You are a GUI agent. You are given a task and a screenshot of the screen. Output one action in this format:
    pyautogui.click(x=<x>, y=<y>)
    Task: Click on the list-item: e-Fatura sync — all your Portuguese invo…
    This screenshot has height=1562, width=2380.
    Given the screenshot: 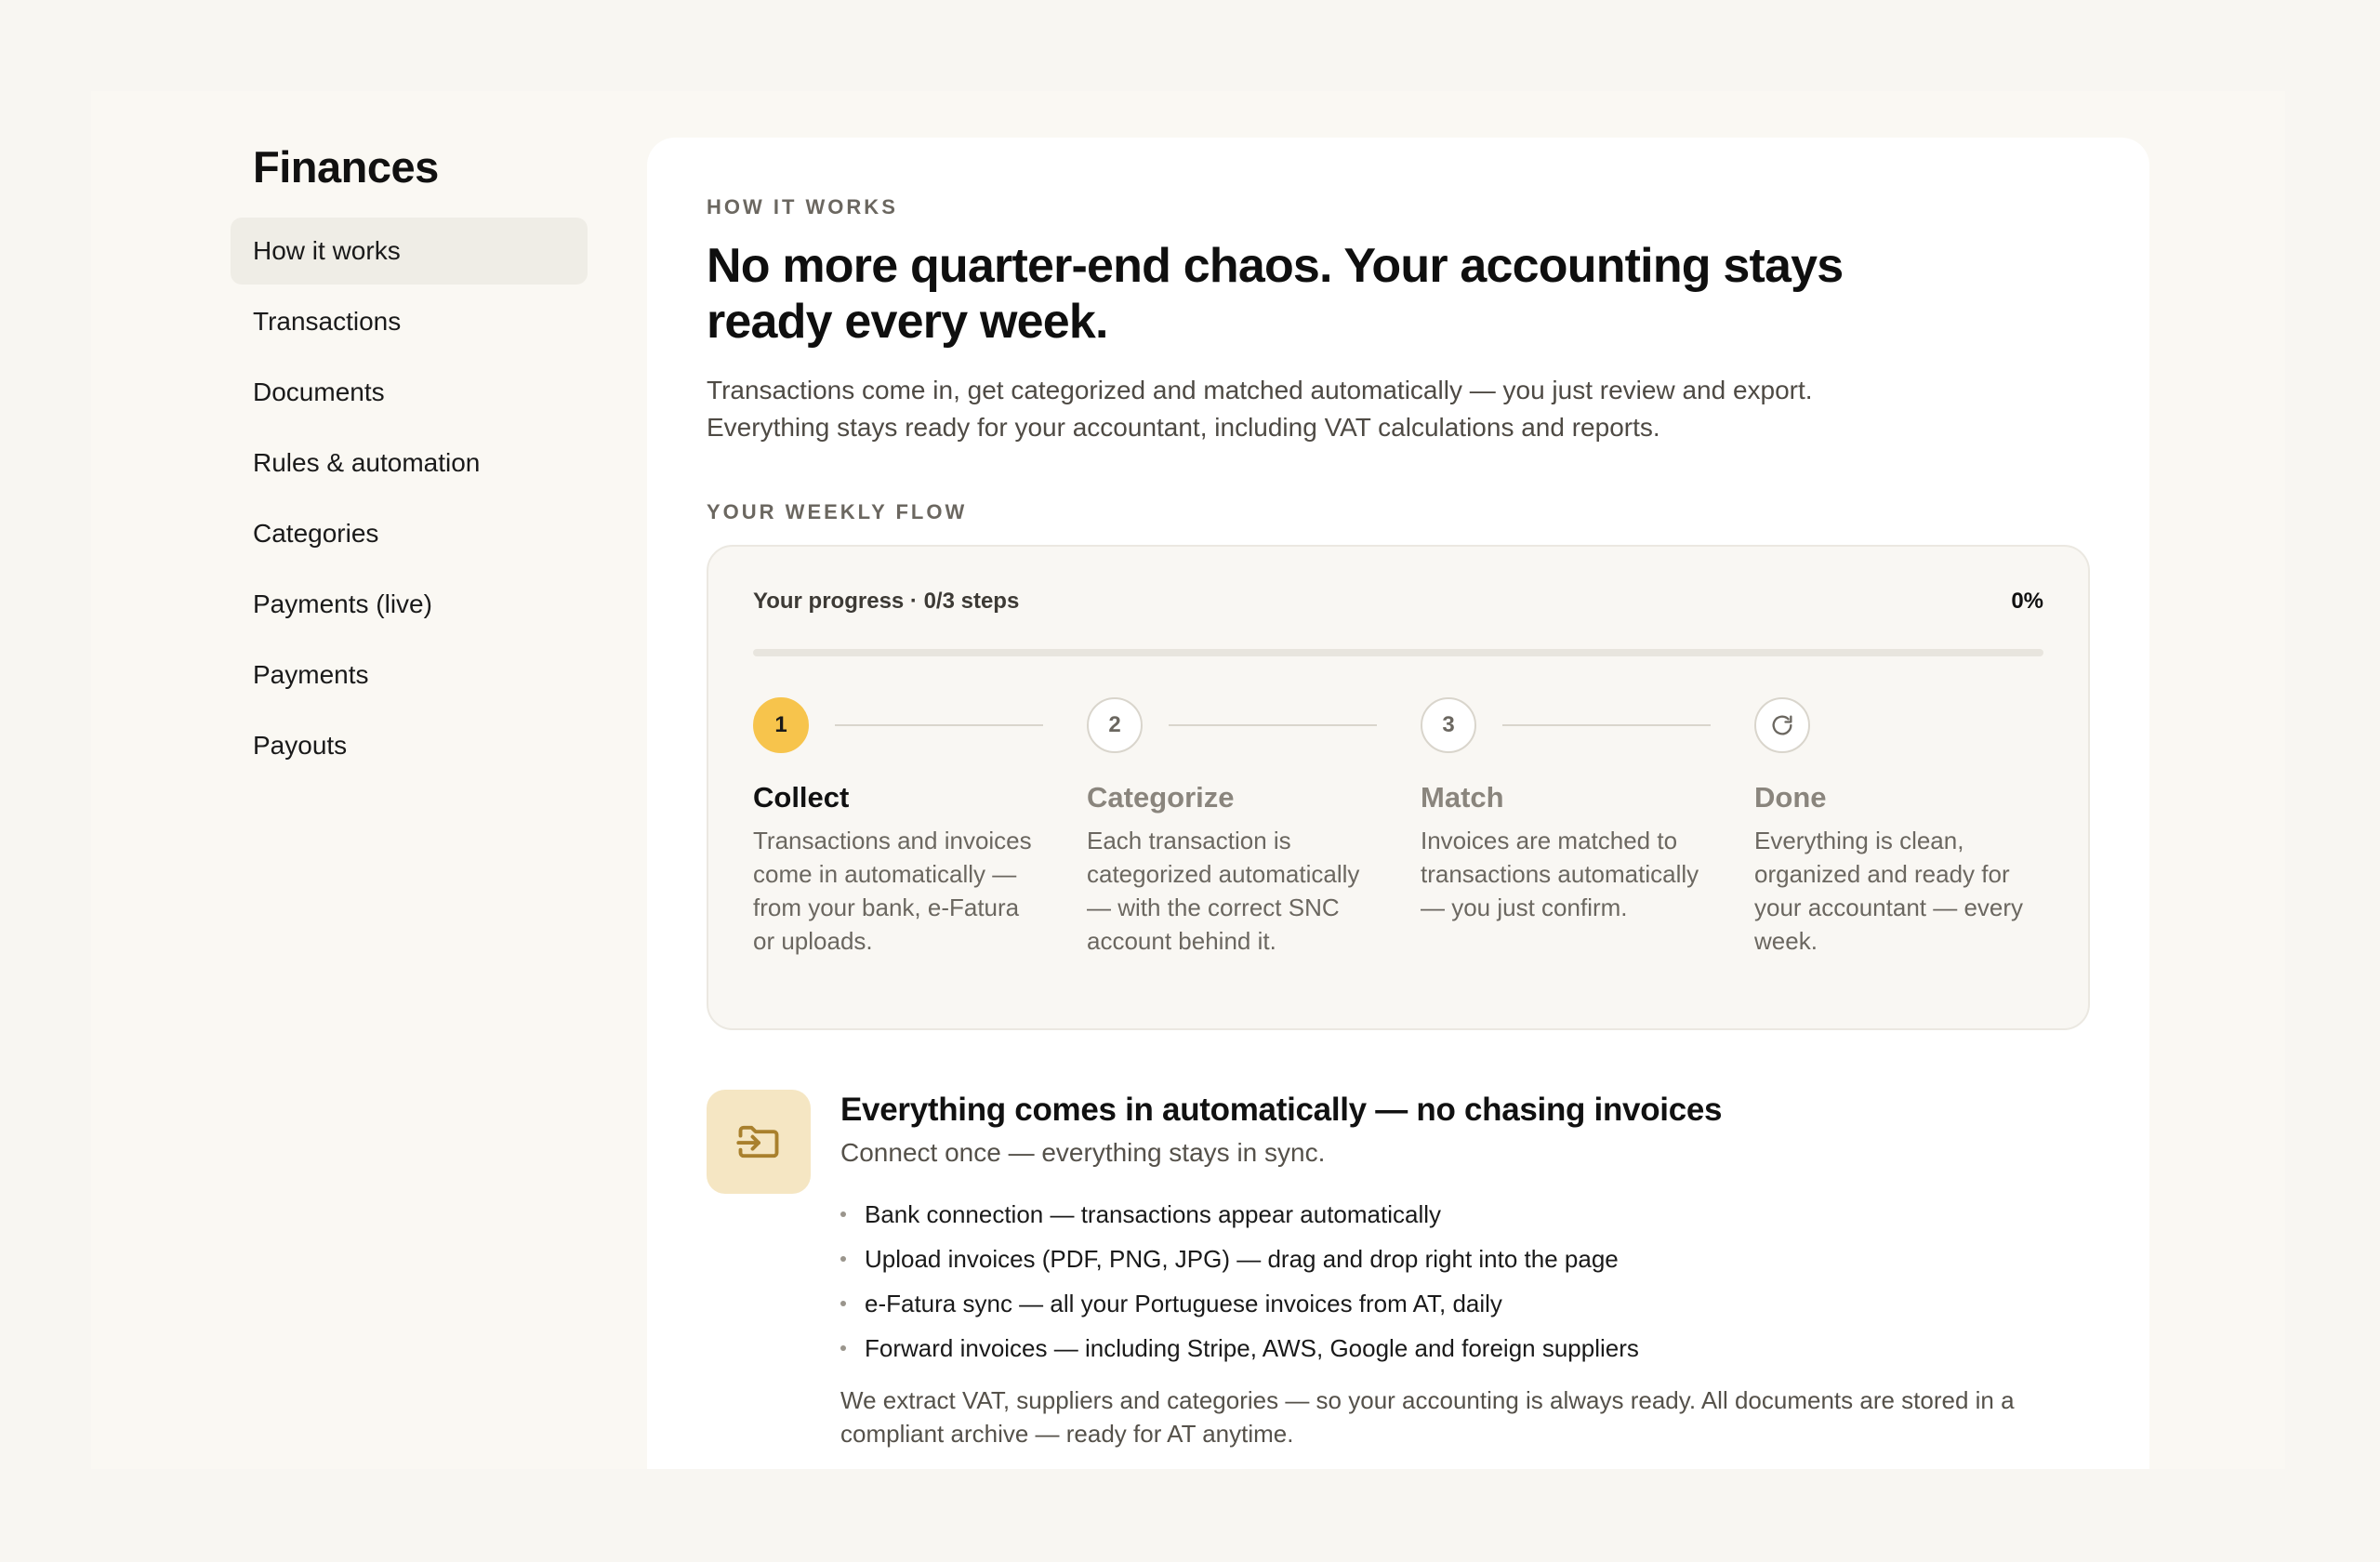 What is the action you would take?
    pyautogui.click(x=1465, y=1304)
    